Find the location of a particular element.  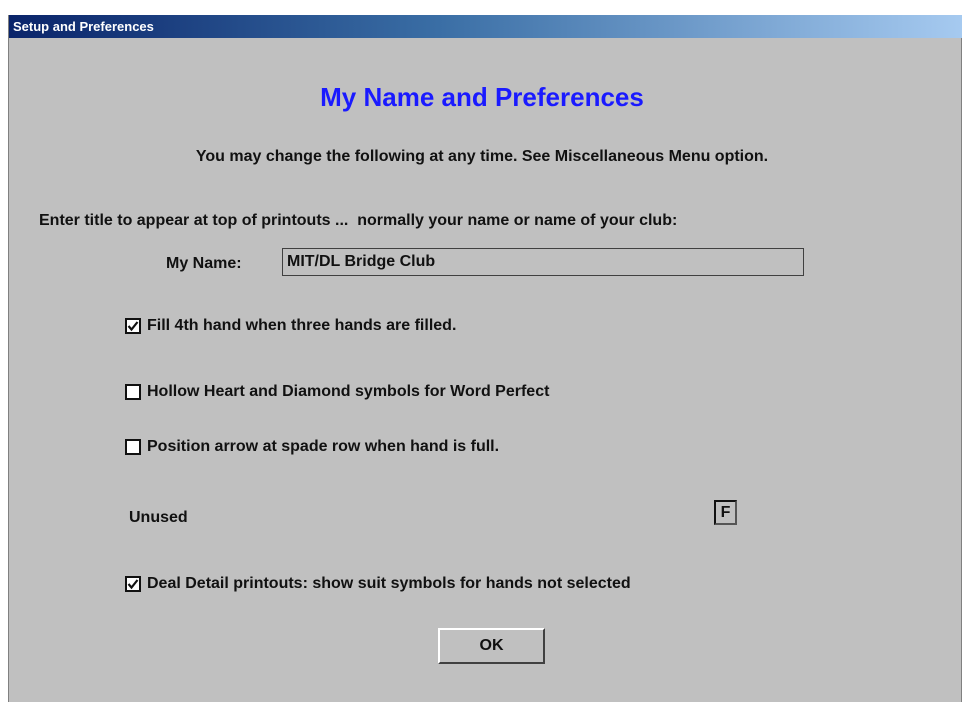

top-margin is located at coordinates (481, 7).